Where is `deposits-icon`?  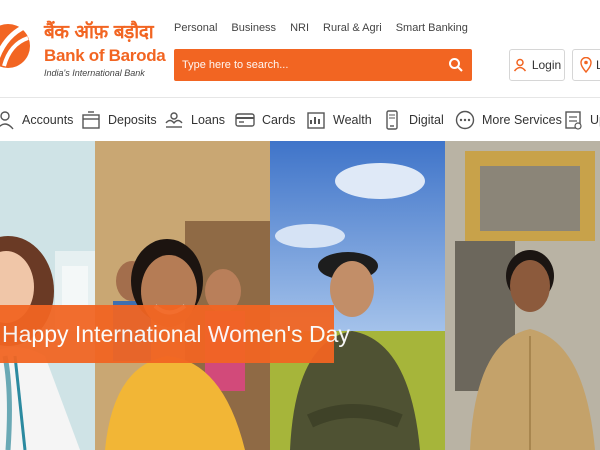 deposits-icon is located at coordinates (91, 120).